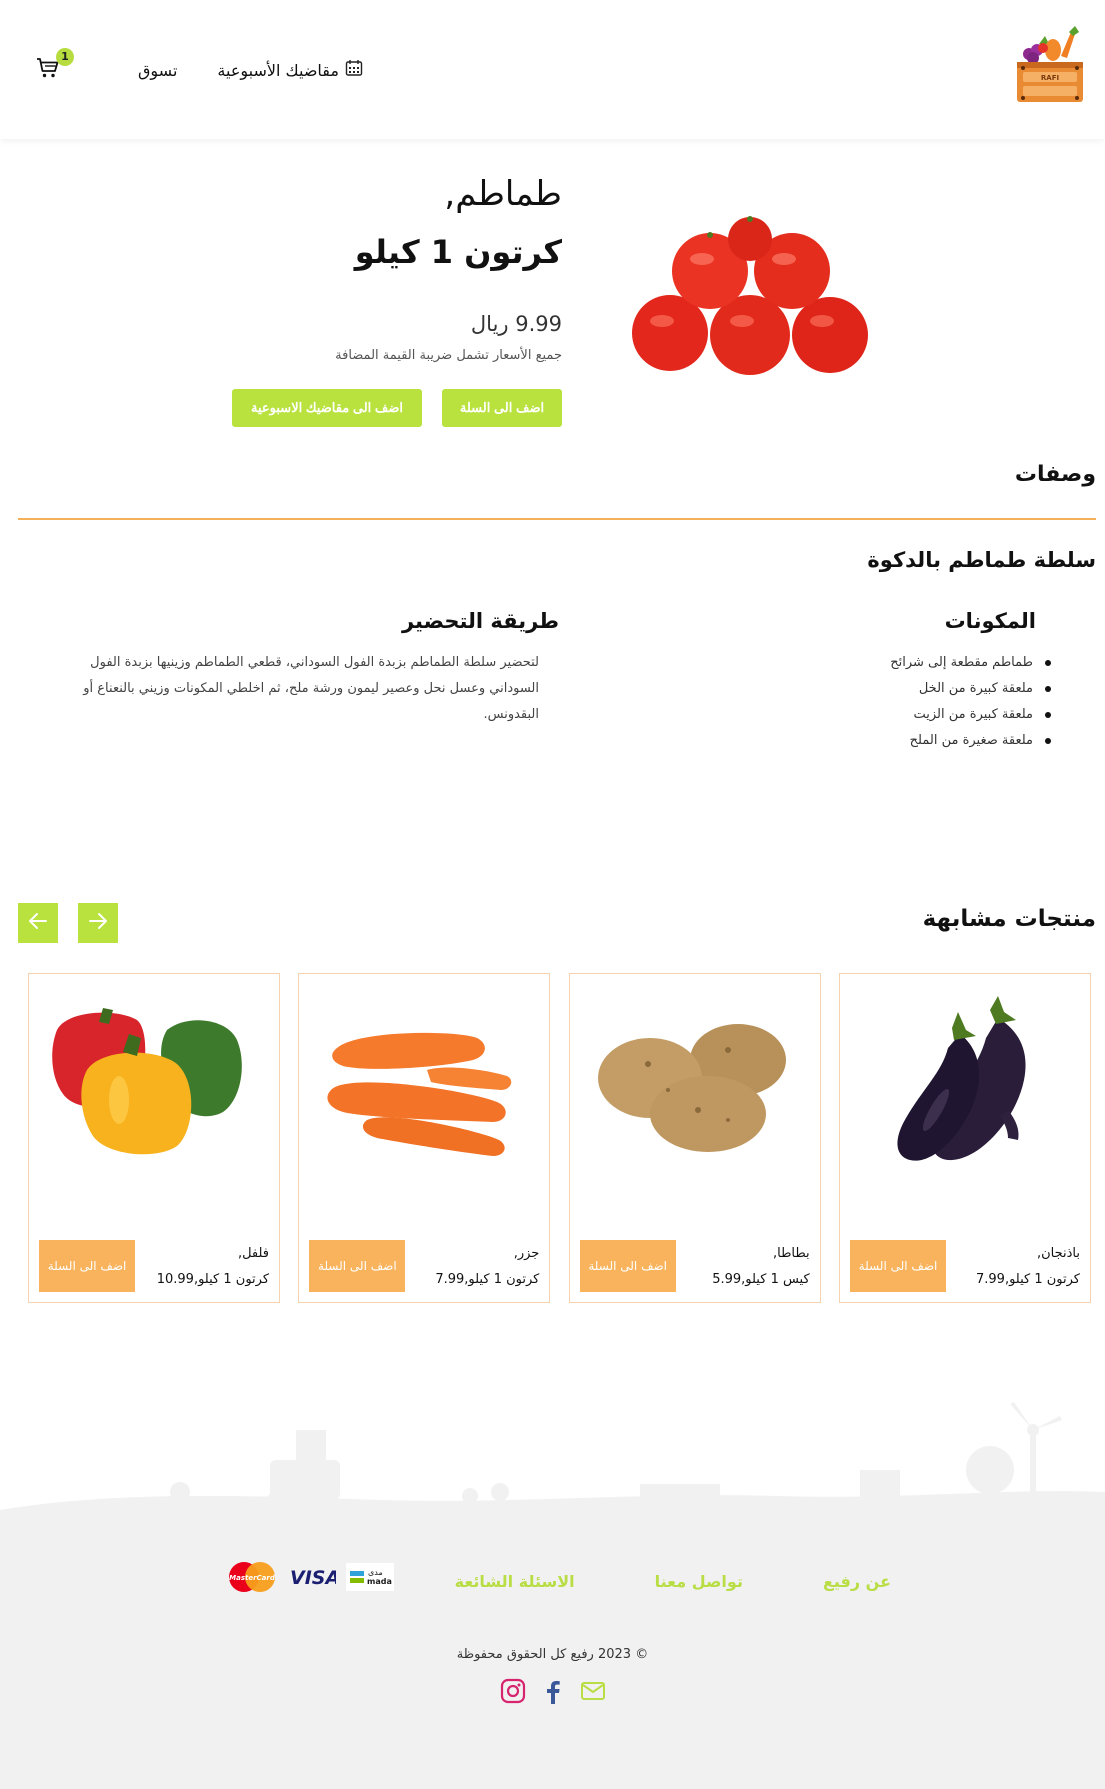 The height and width of the screenshot is (1789, 1105). Describe the element at coordinates (379, 1581) in the screenshot. I see `mada-text: mada` at that location.